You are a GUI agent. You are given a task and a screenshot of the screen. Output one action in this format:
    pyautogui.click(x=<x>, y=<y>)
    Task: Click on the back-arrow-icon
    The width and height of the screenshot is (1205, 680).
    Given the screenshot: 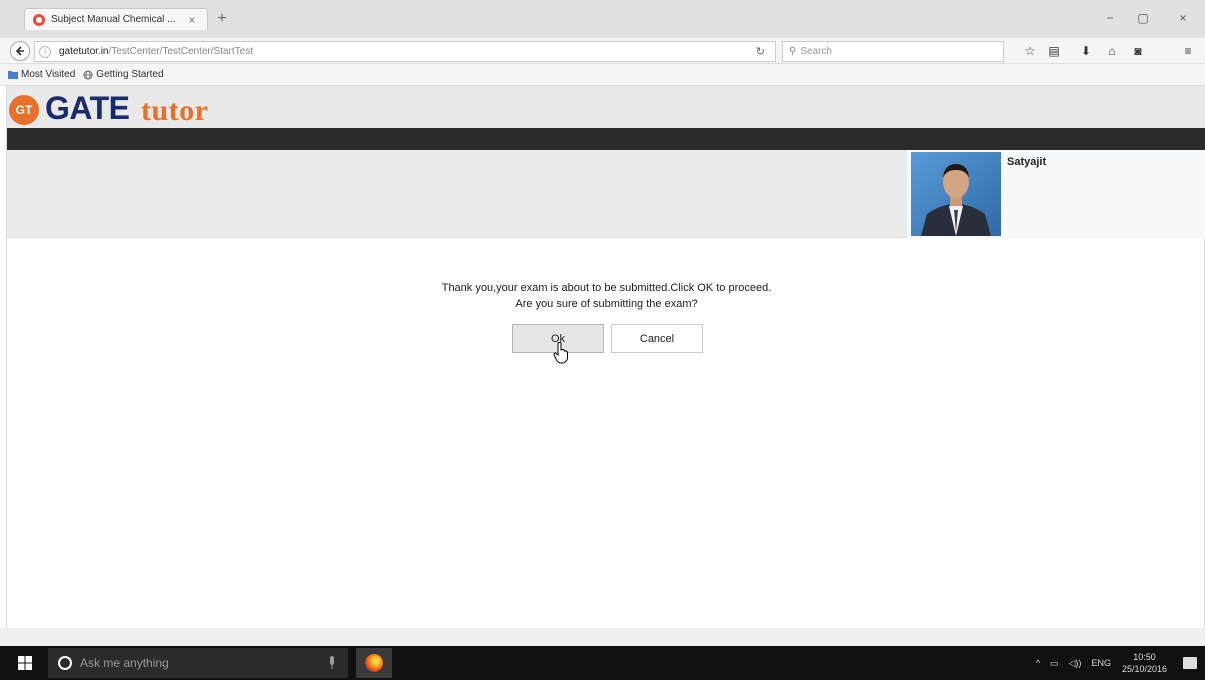 What is the action you would take?
    pyautogui.click(x=19, y=51)
    